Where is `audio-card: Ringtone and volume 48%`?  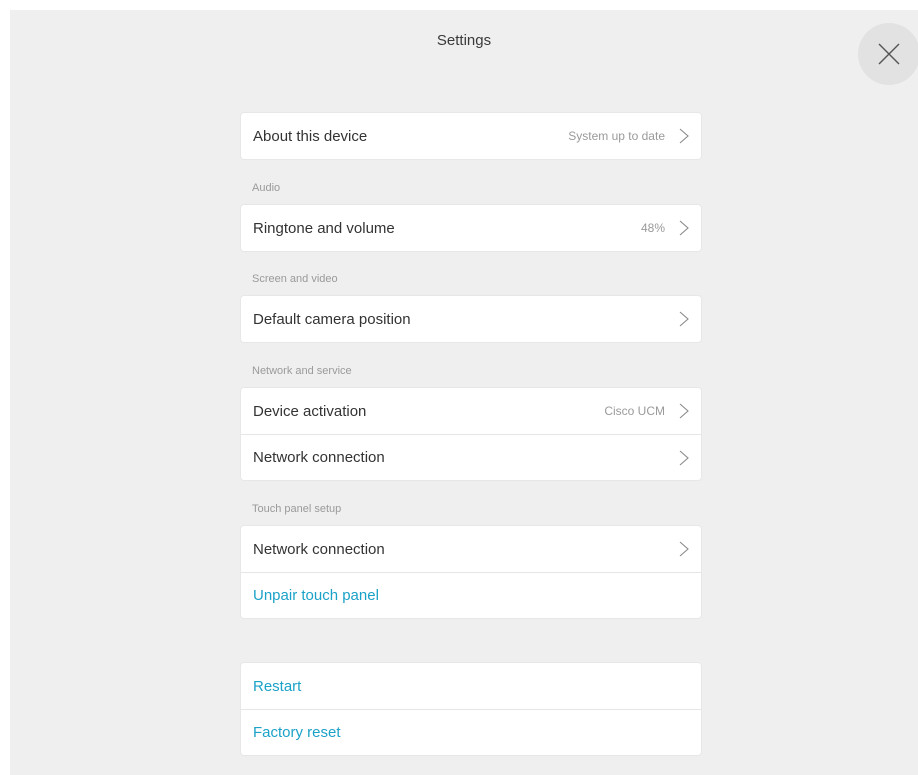
audio-card: Ringtone and volume 48% is located at coordinates (471, 228).